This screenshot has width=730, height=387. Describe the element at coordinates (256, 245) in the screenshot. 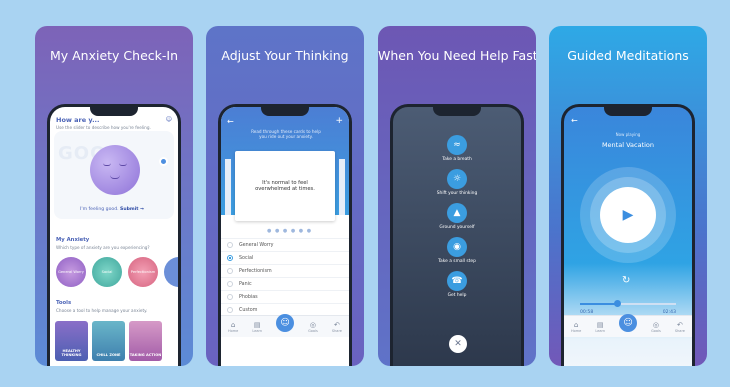

I see `option-label: General Worry` at that location.